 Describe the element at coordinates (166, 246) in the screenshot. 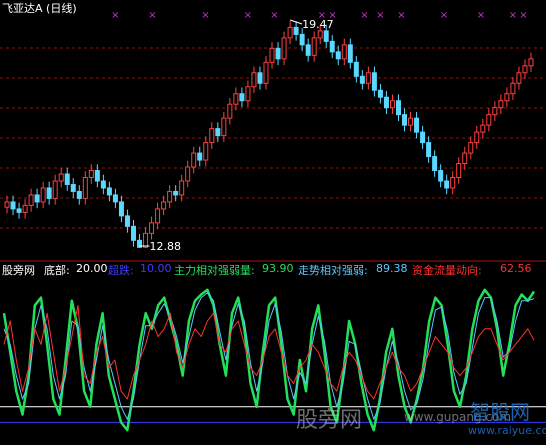

I see `price-low-label: 12.88` at that location.